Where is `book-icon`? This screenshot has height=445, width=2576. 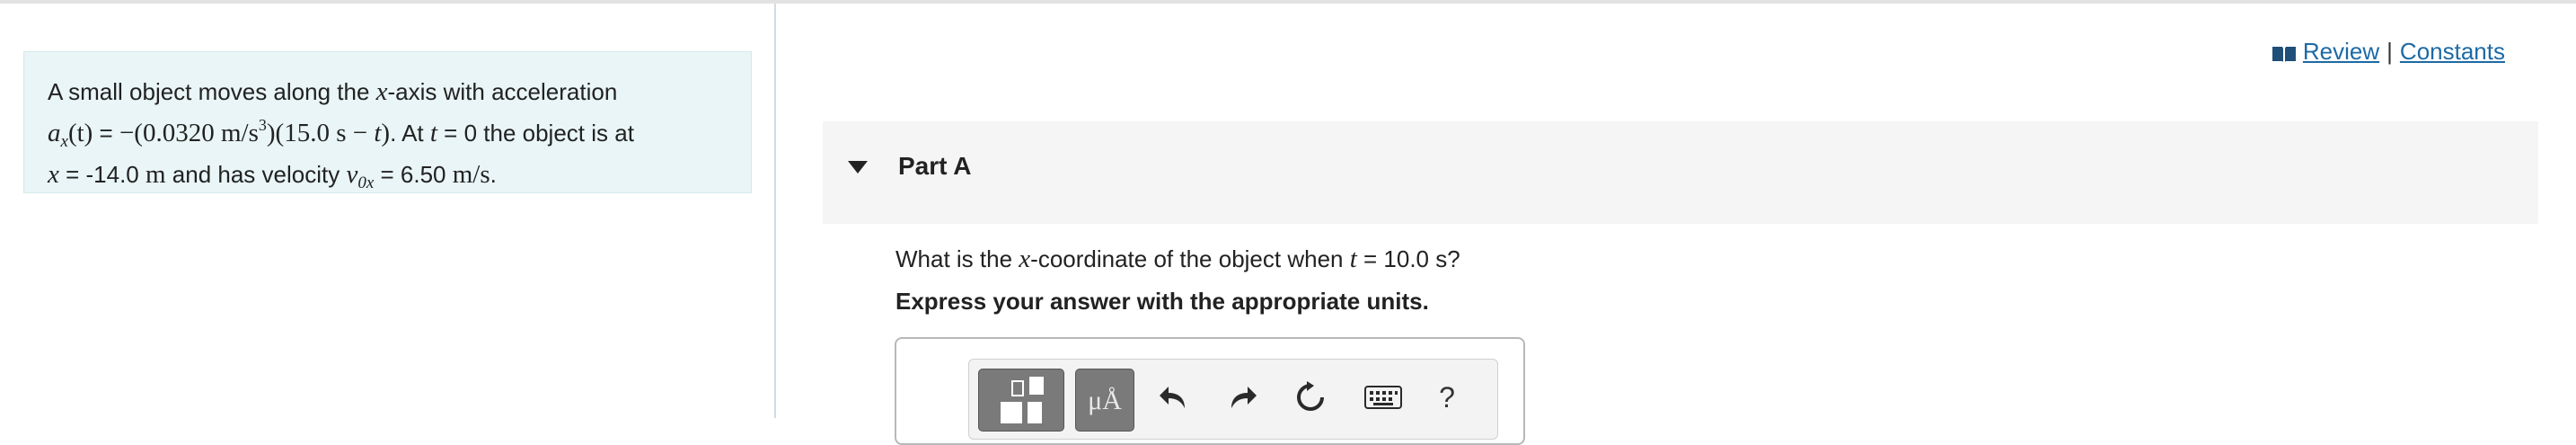 book-icon is located at coordinates (2284, 52).